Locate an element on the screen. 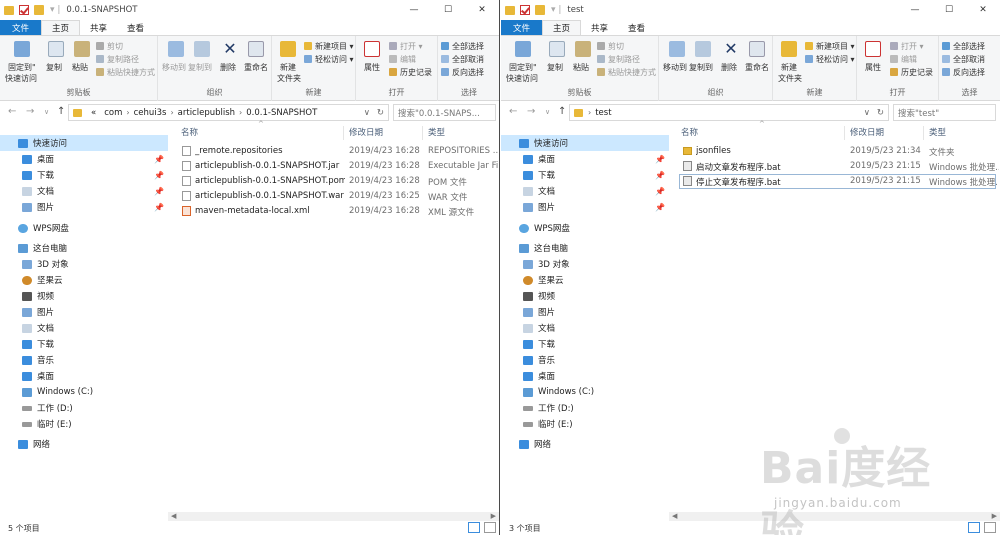 The width and height of the screenshot is (1000, 535). nav-jianguoyun: 坚果云 is located at coordinates (84, 280).